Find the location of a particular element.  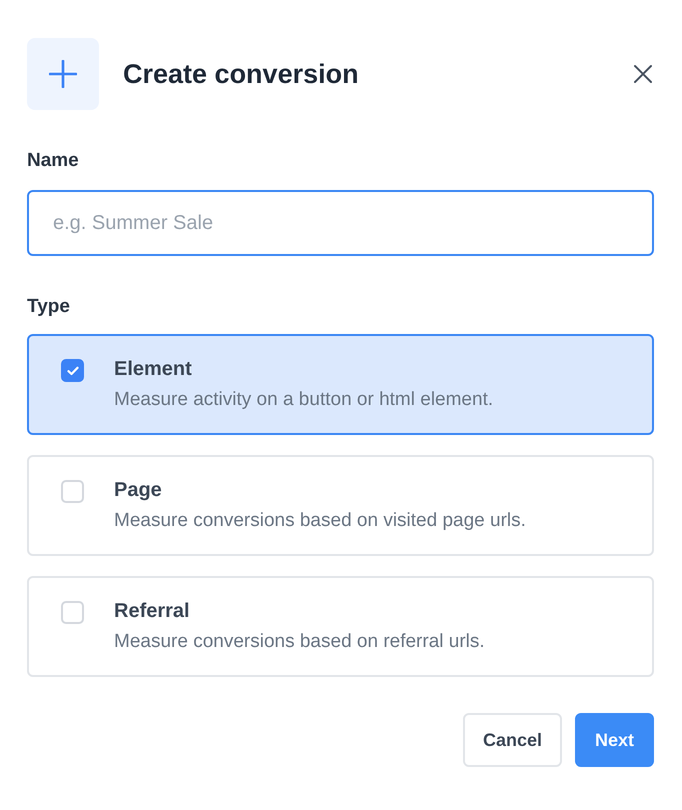

plus-icon is located at coordinates (63, 74).